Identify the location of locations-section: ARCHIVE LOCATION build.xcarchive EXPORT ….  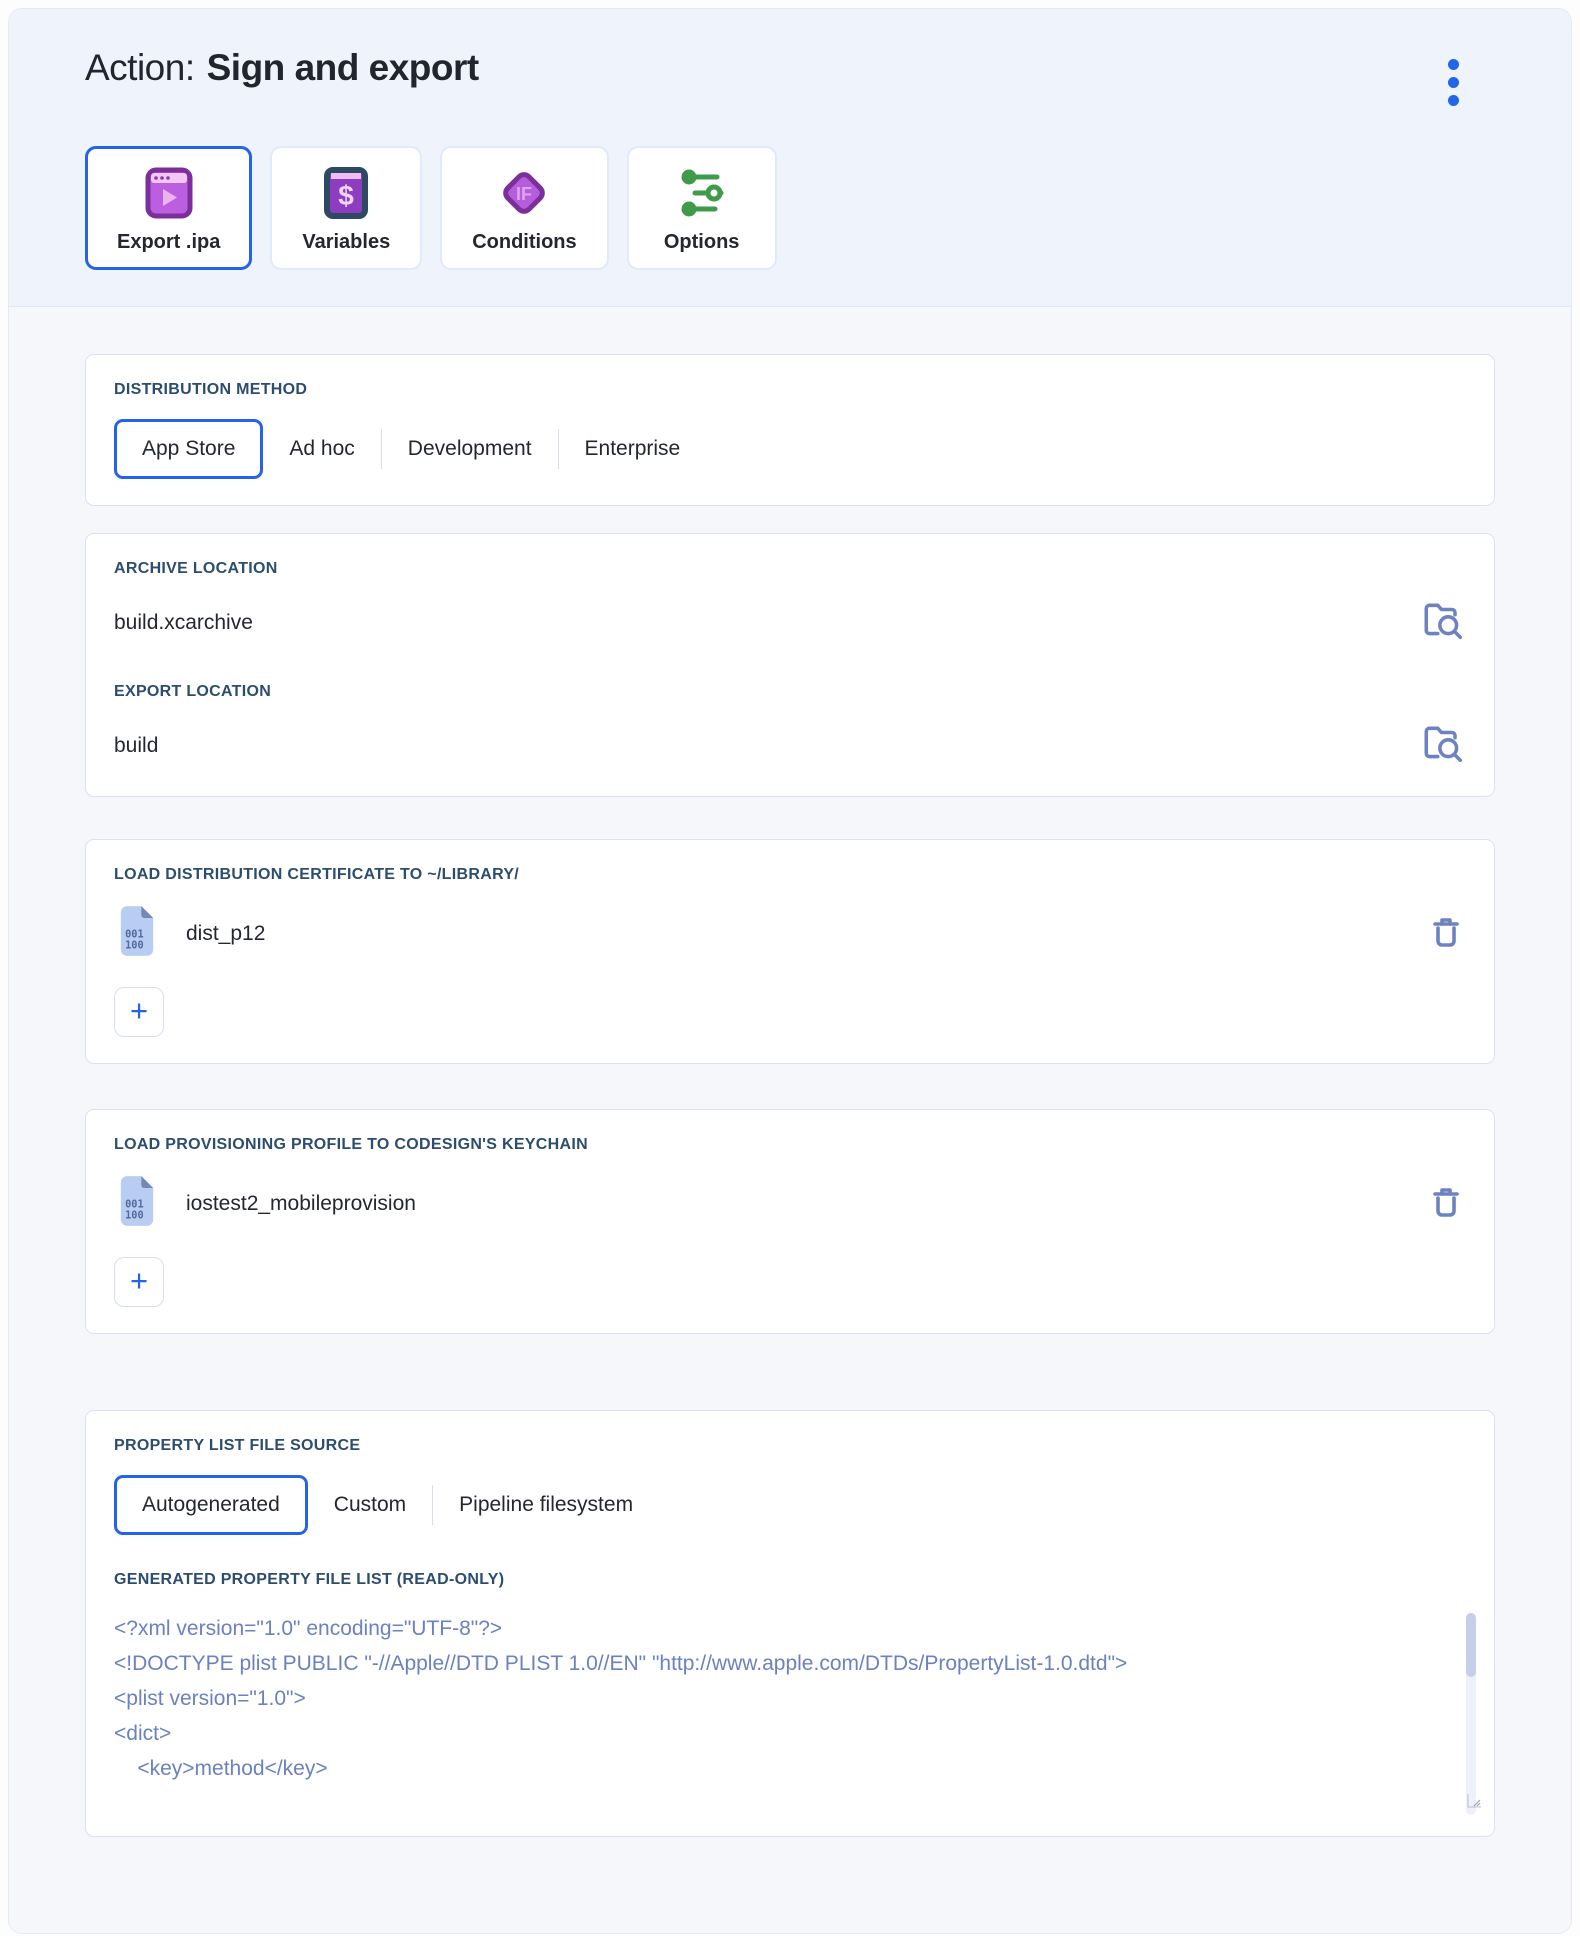
(790, 665).